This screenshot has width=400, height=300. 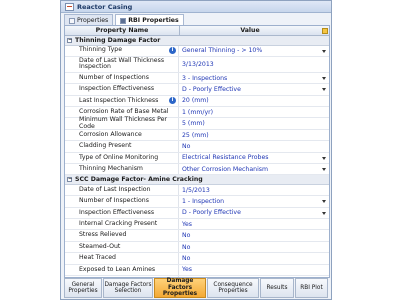 What do you see at coordinates (198, 112) in the screenshot?
I see `property-value-text: 1 (mm/yr)` at bounding box center [198, 112].